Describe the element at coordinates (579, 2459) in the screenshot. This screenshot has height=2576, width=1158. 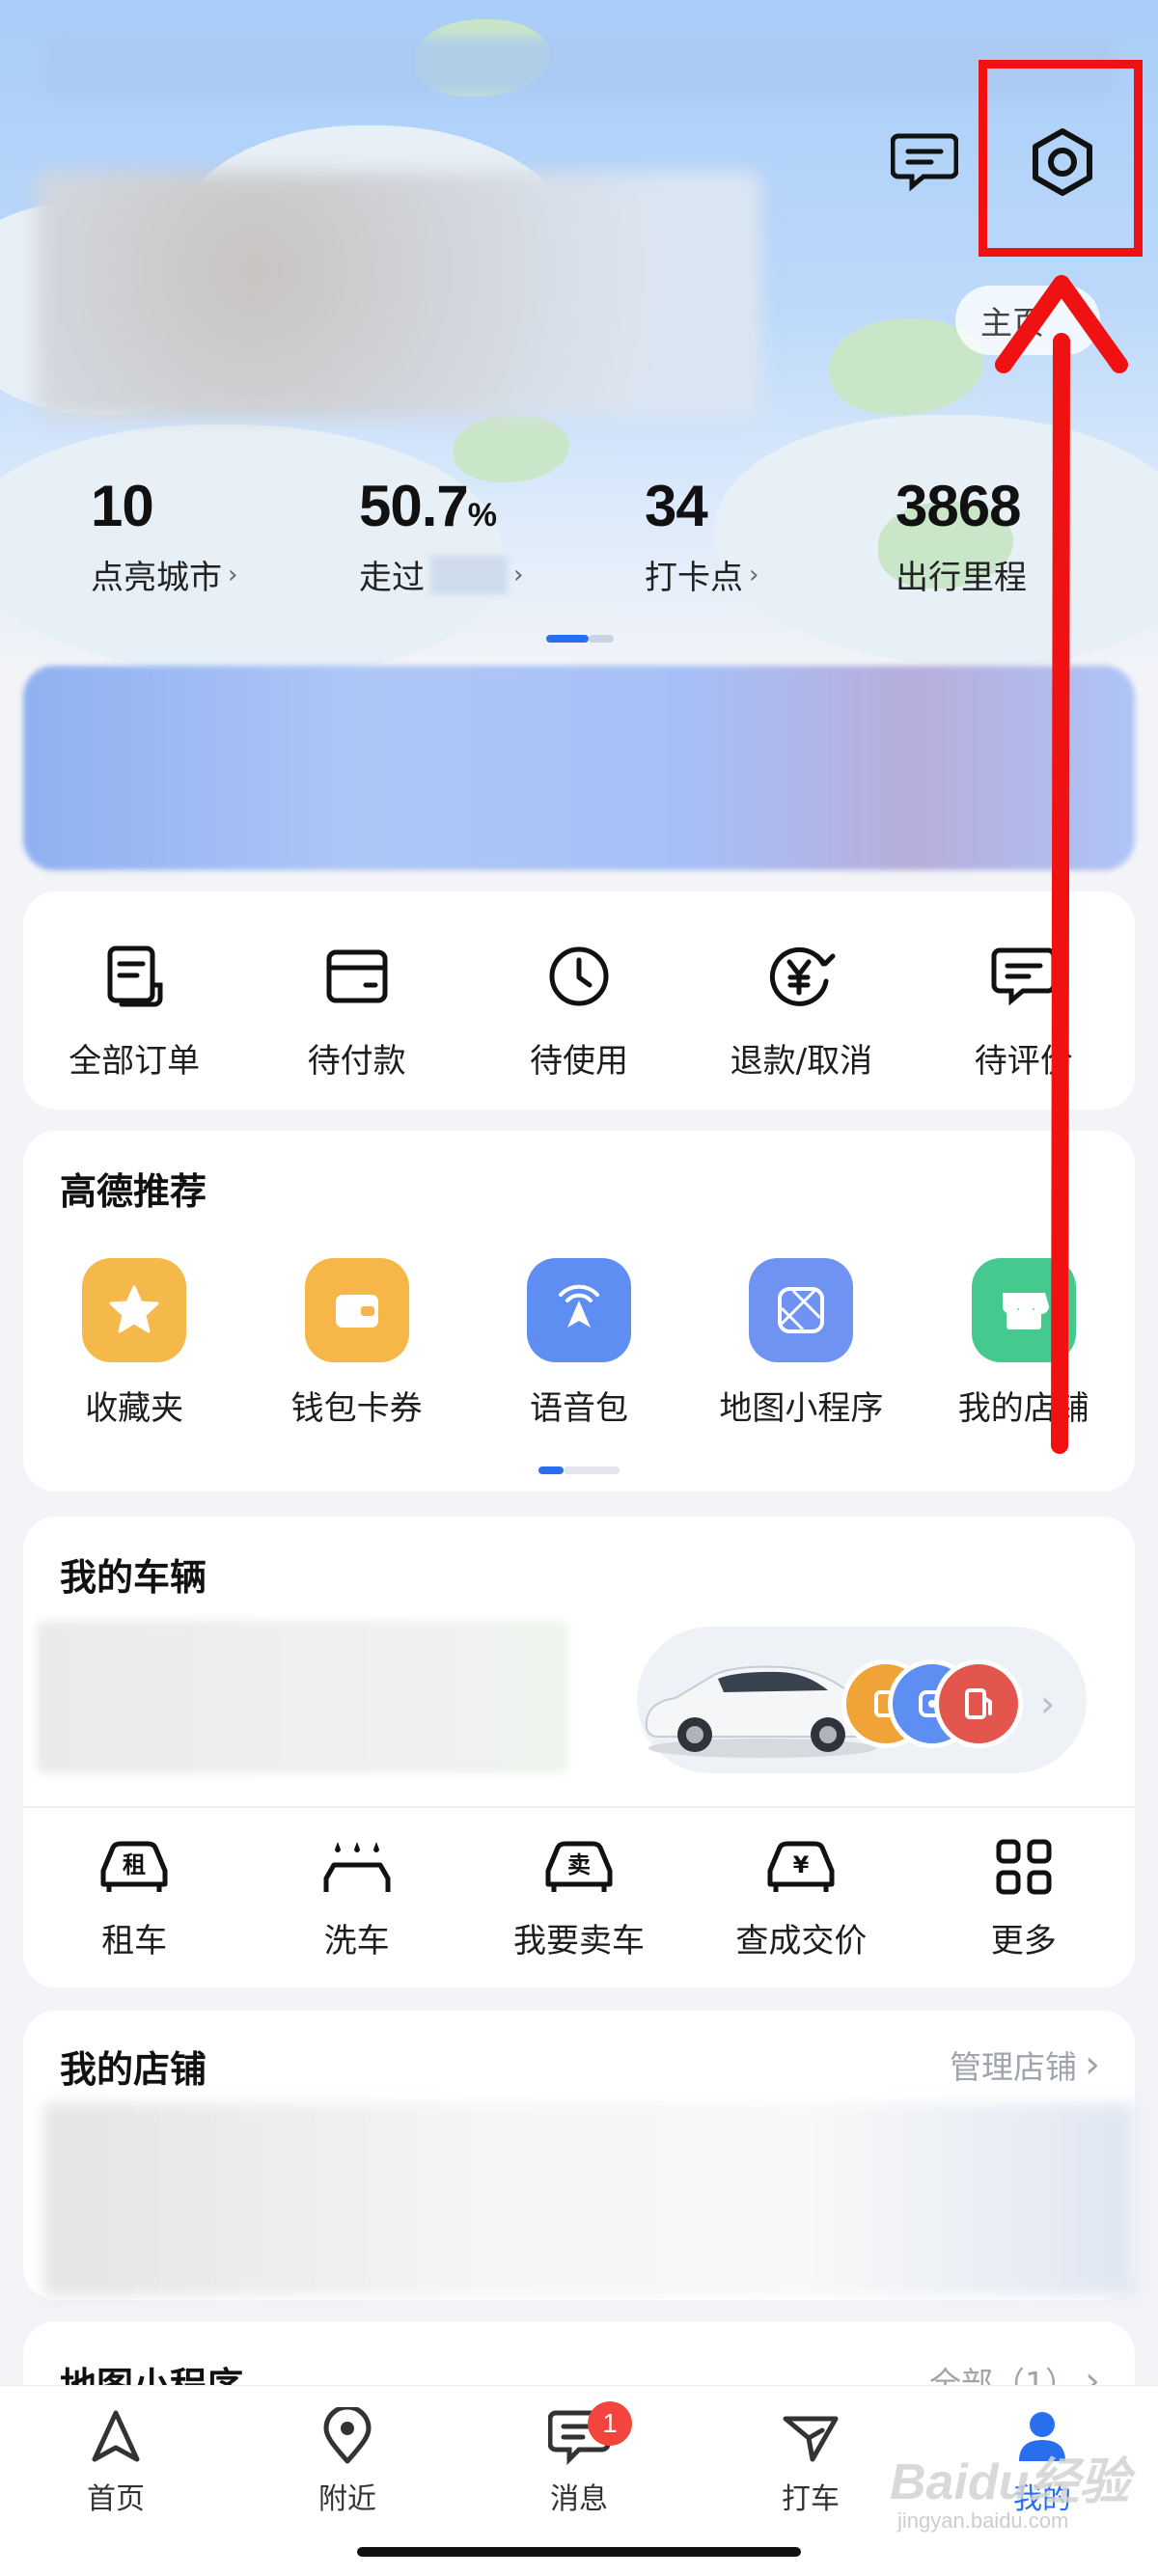
I see `nav-messages: 消息 1` at that location.